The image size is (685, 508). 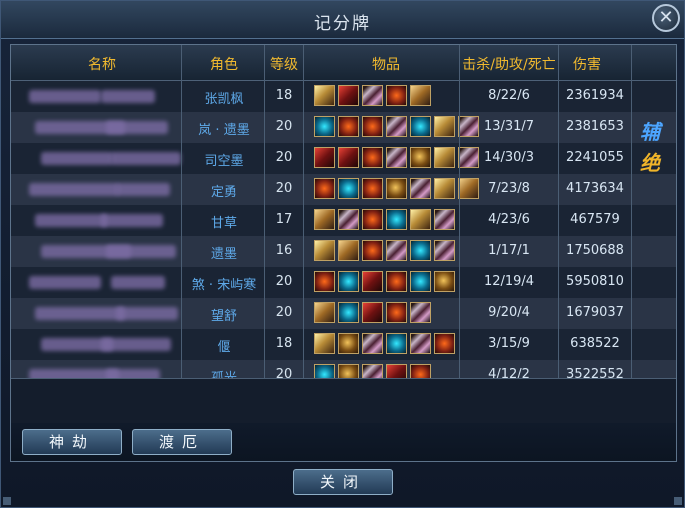 What do you see at coordinates (595, 157) in the screenshot?
I see `damage-value: 2241055` at bounding box center [595, 157].